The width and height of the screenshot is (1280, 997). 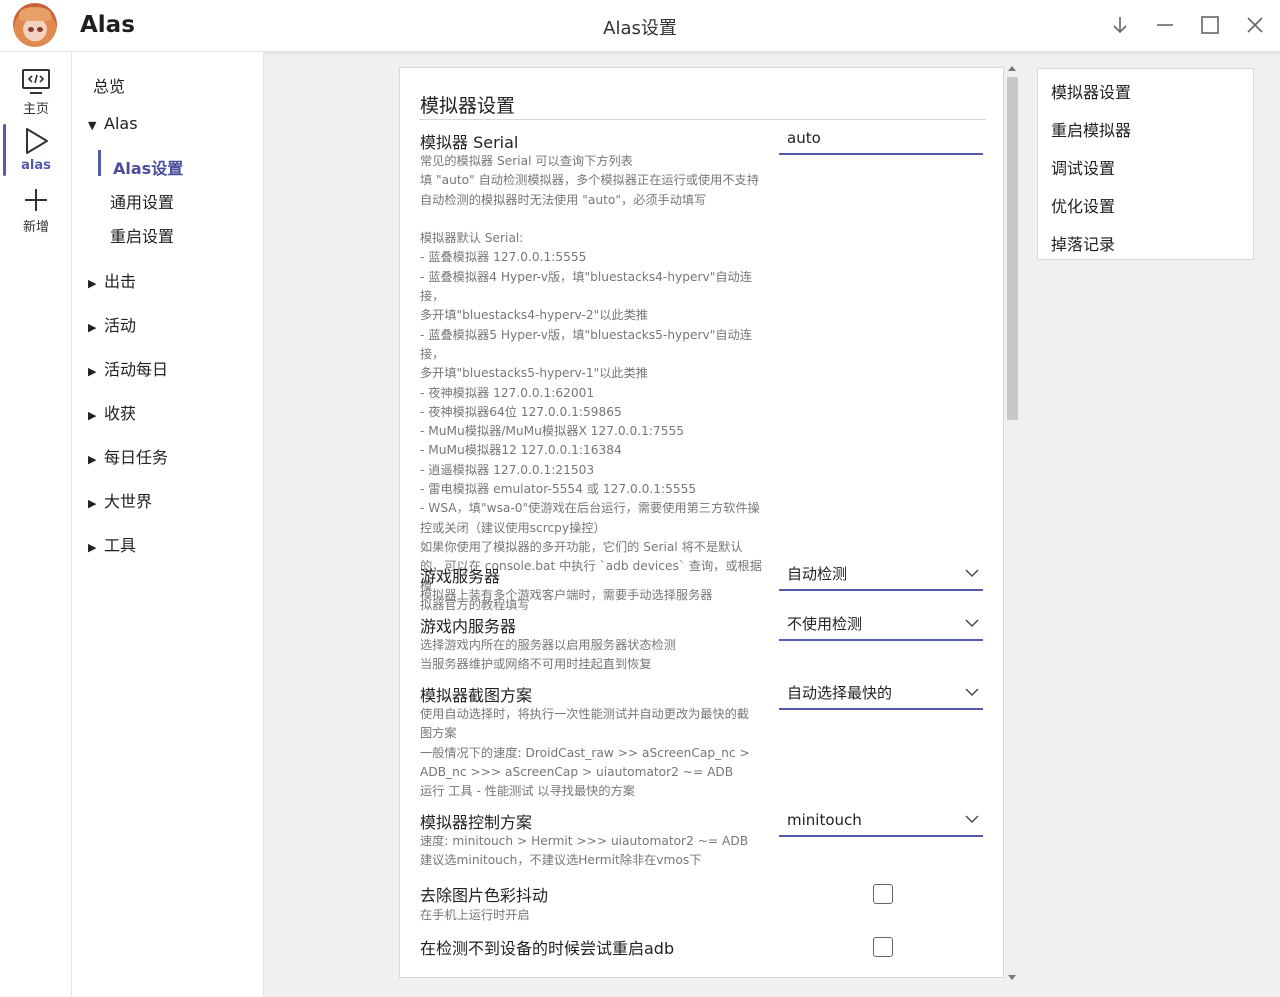 I want to click on select-value: 不使用检测, so click(x=825, y=624).